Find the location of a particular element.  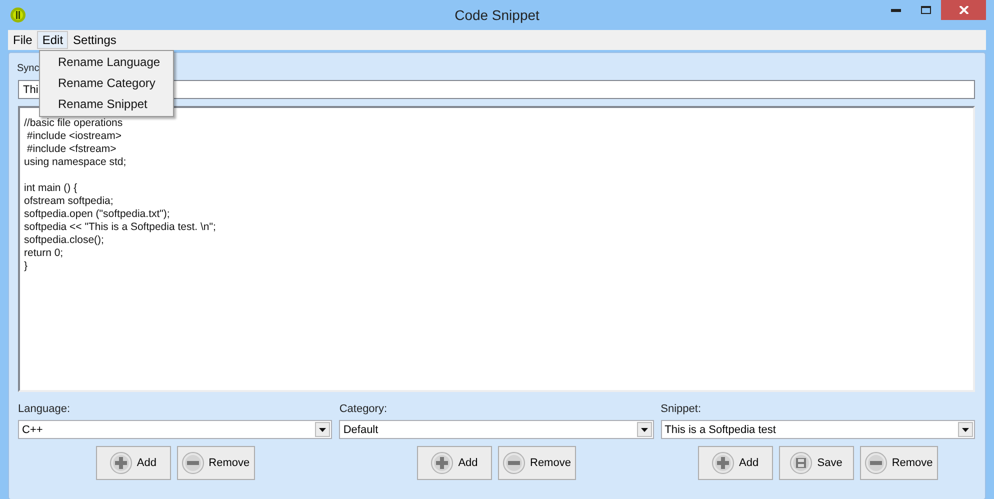

field-label: Category: is located at coordinates (363, 410).